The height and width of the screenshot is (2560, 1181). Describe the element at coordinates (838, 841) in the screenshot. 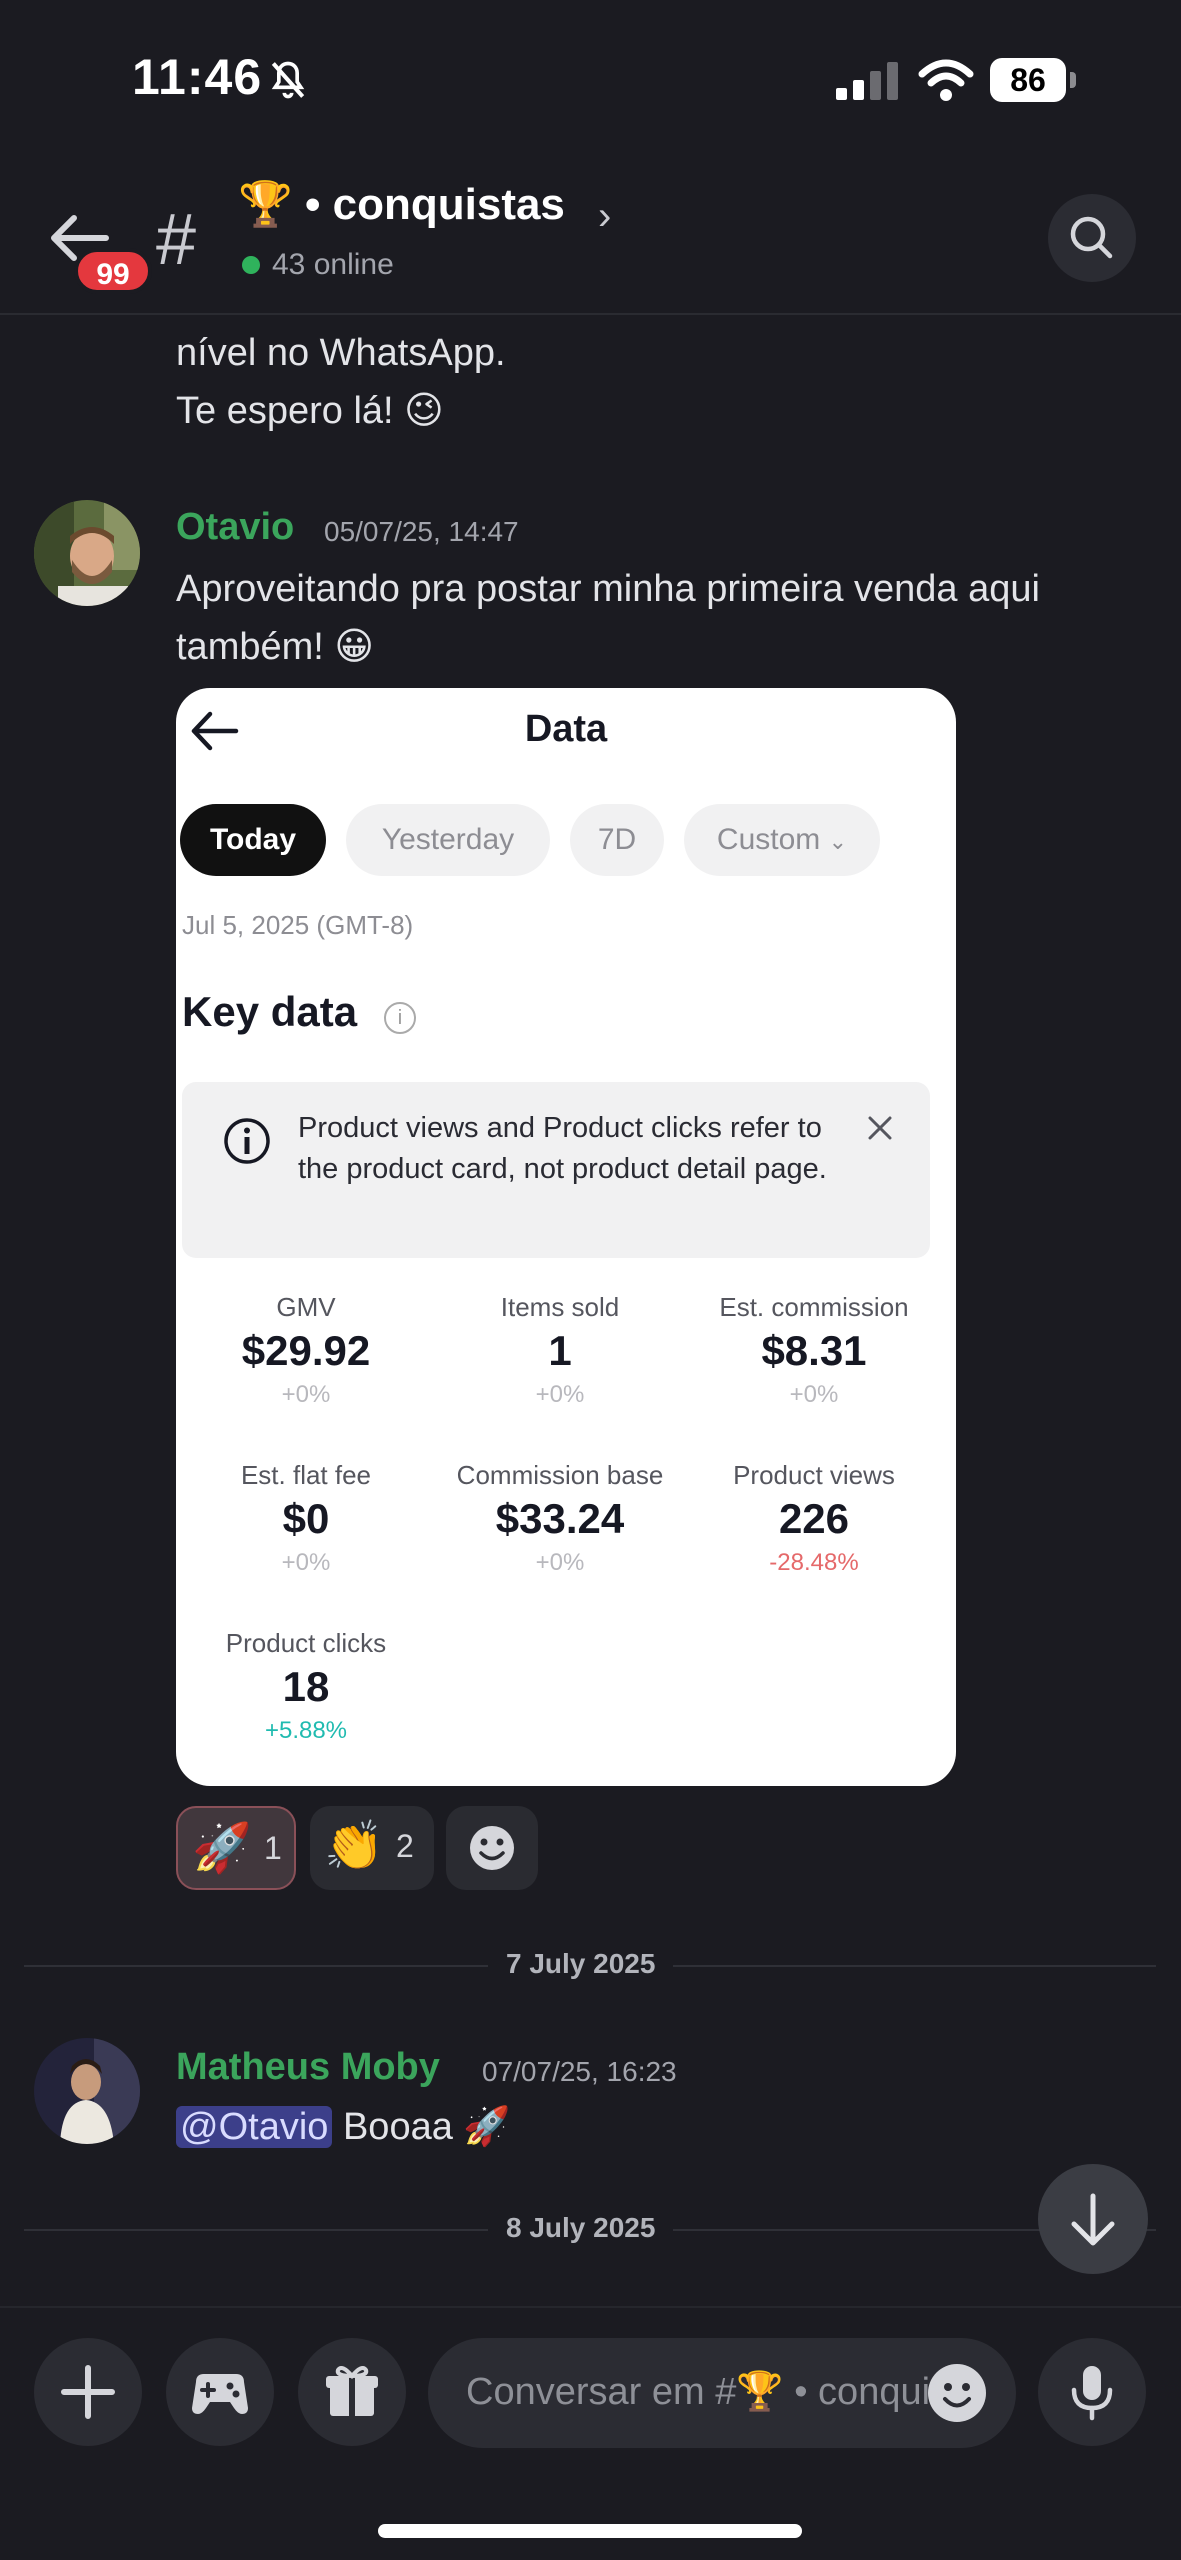

I see `chevron-down-icon: ⌄` at that location.